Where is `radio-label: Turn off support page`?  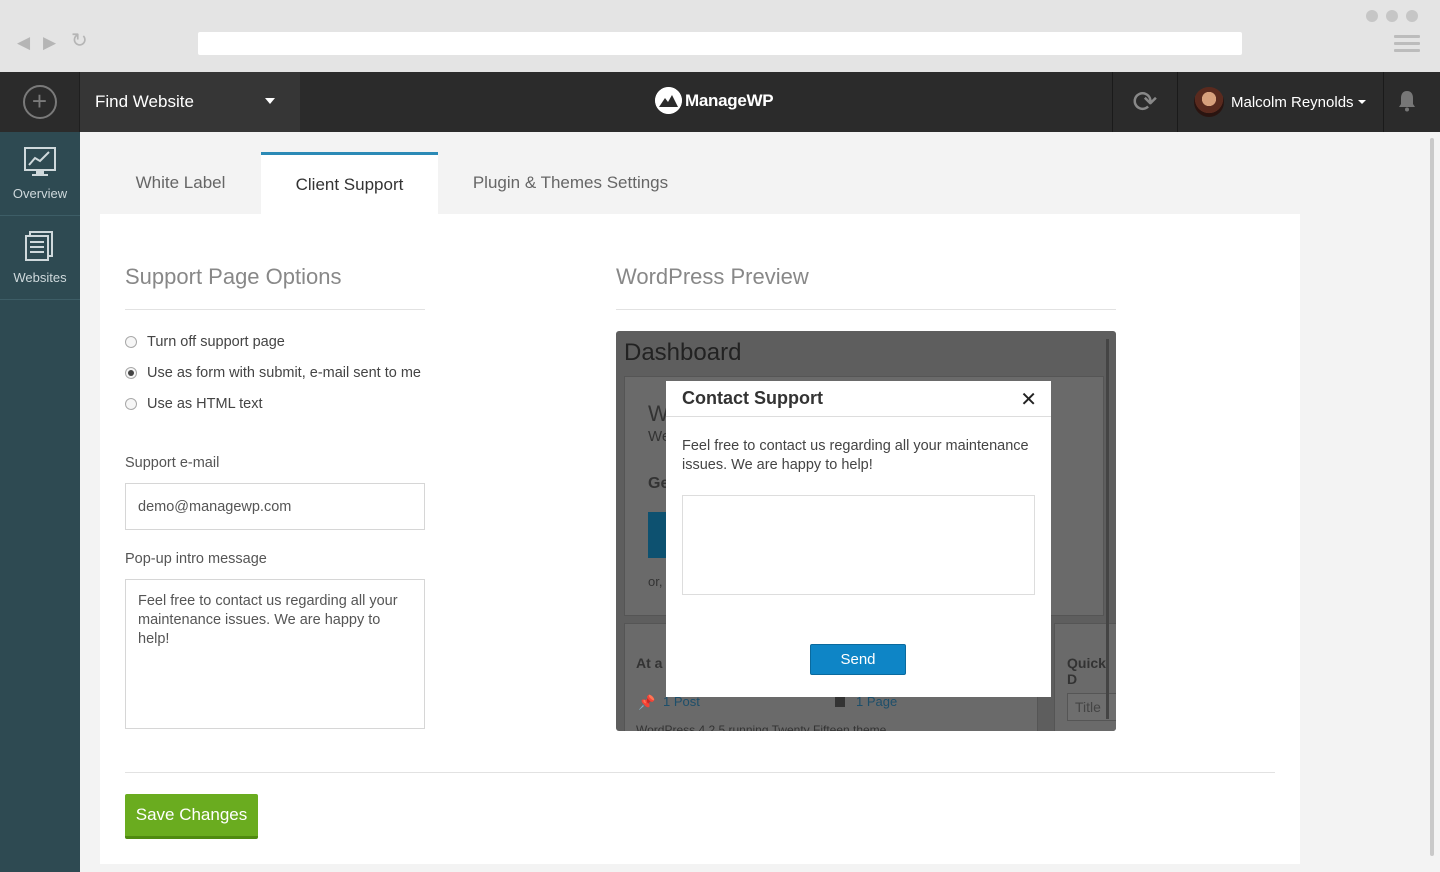 radio-label: Turn off support page is located at coordinates (216, 342).